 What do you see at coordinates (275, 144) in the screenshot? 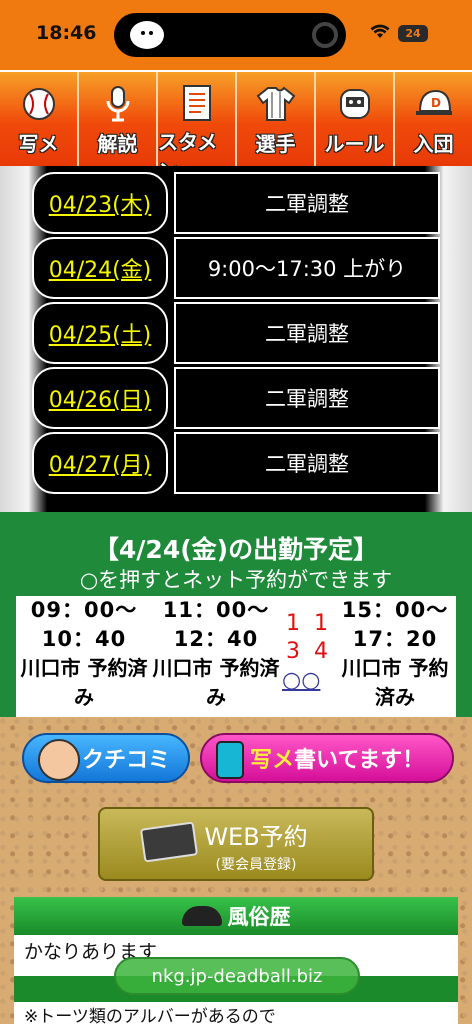
I see `nav-label: 選手` at bounding box center [275, 144].